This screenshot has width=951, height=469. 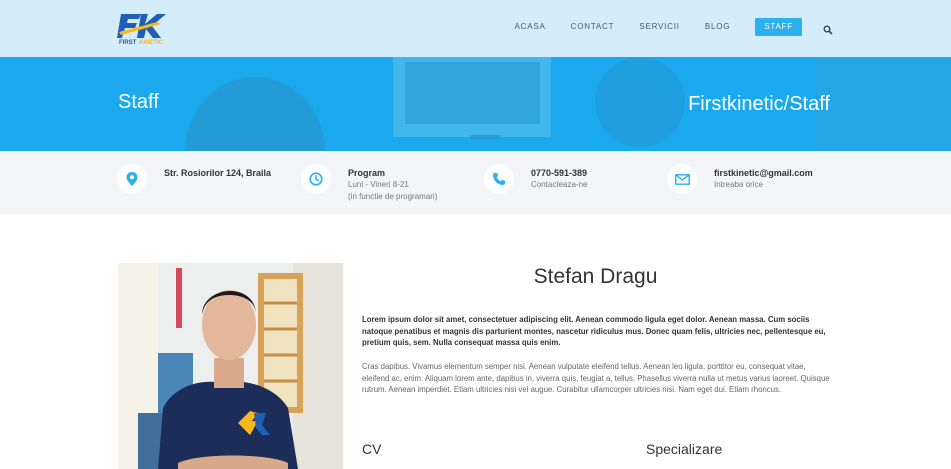 I want to click on address-text: Str. Rosiorilor 124, Braila, so click(x=218, y=173).